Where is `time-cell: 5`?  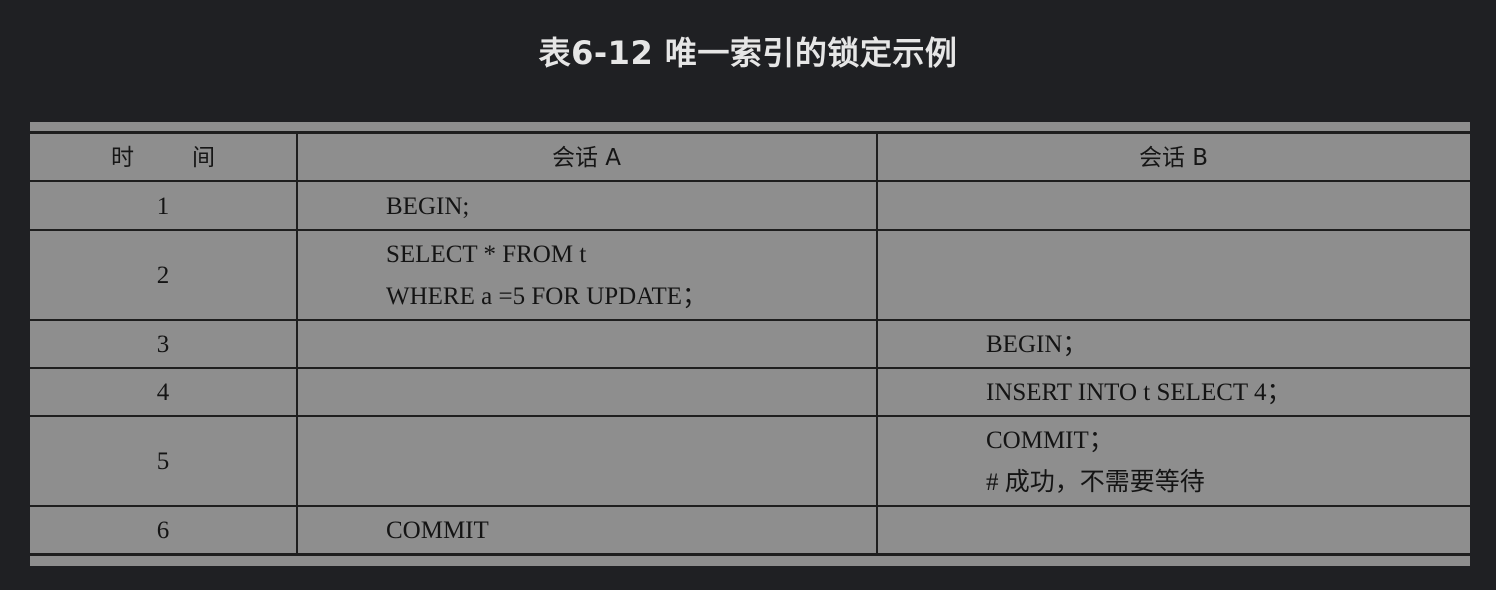
time-cell: 5 is located at coordinates (163, 461).